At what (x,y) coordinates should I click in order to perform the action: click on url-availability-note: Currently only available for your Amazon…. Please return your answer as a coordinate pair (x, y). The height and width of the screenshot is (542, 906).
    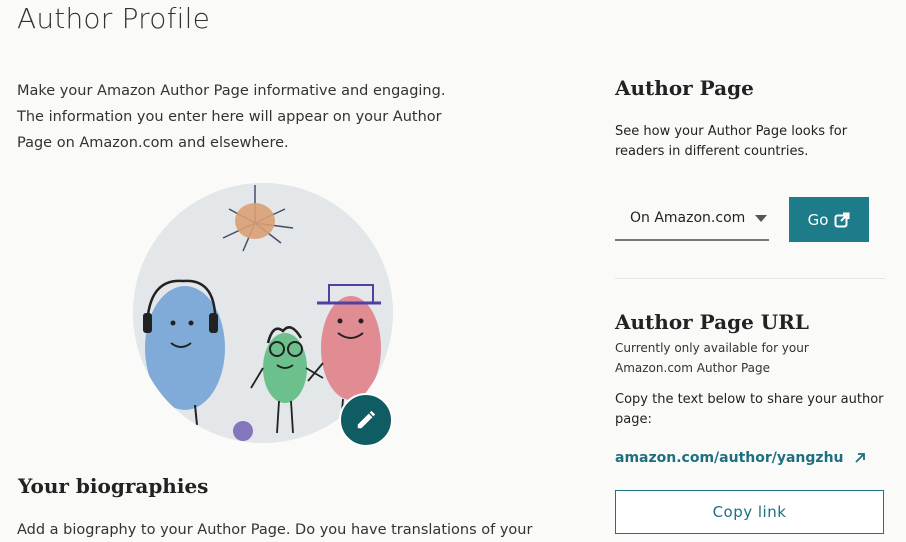
    Looking at the image, I should click on (712, 358).